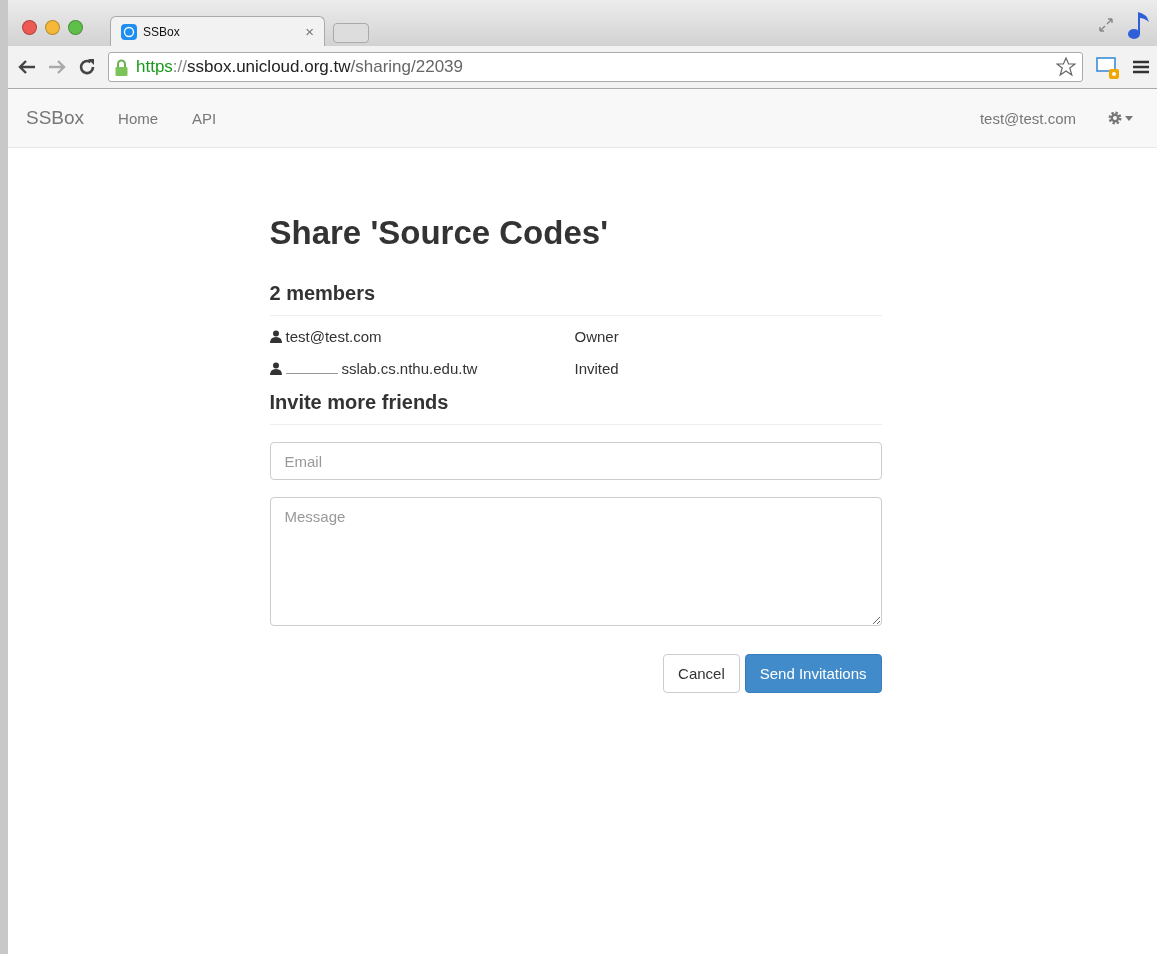 Image resolution: width=1157 pixels, height=954 pixels. What do you see at coordinates (217, 31) in the screenshot?
I see `browser-tab: SSBox ×` at bounding box center [217, 31].